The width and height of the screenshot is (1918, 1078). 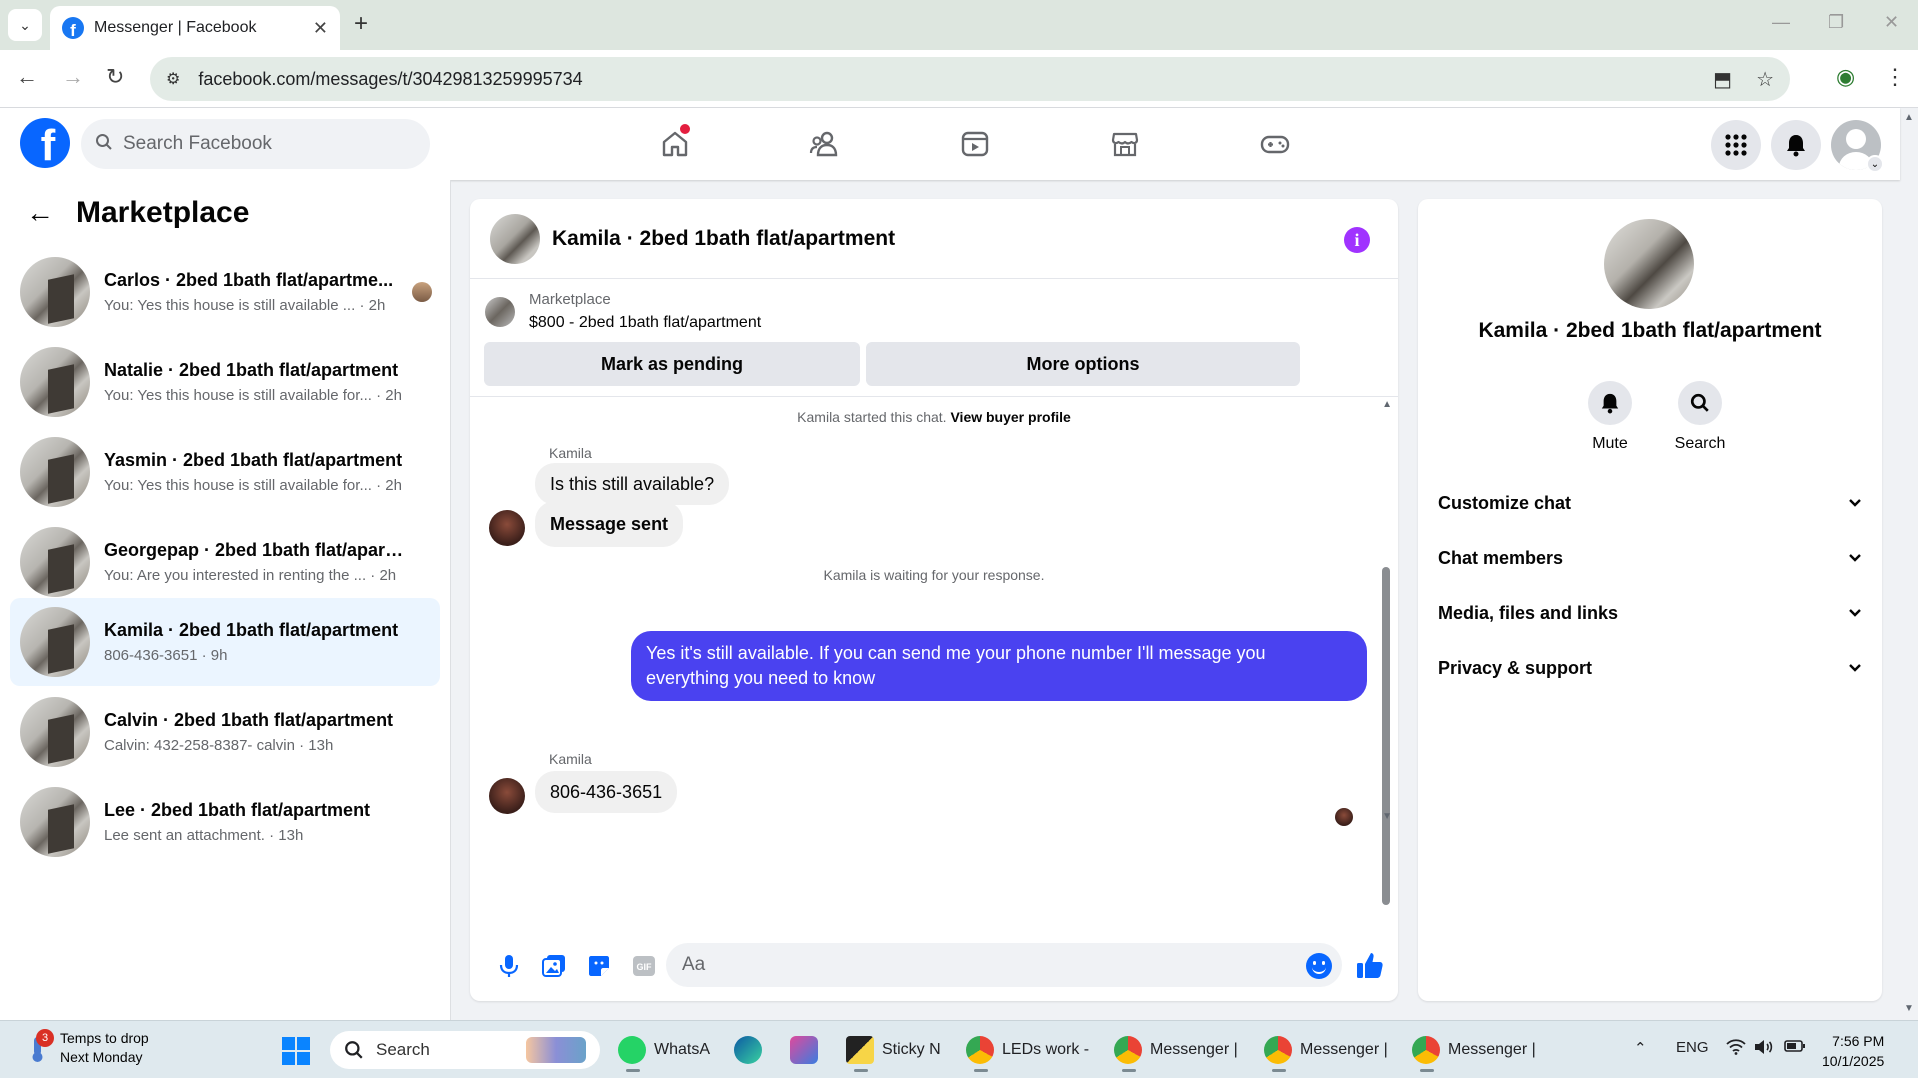 I want to click on taskbar-chrome-leds: LEDs work -, so click(x=1027, y=1051).